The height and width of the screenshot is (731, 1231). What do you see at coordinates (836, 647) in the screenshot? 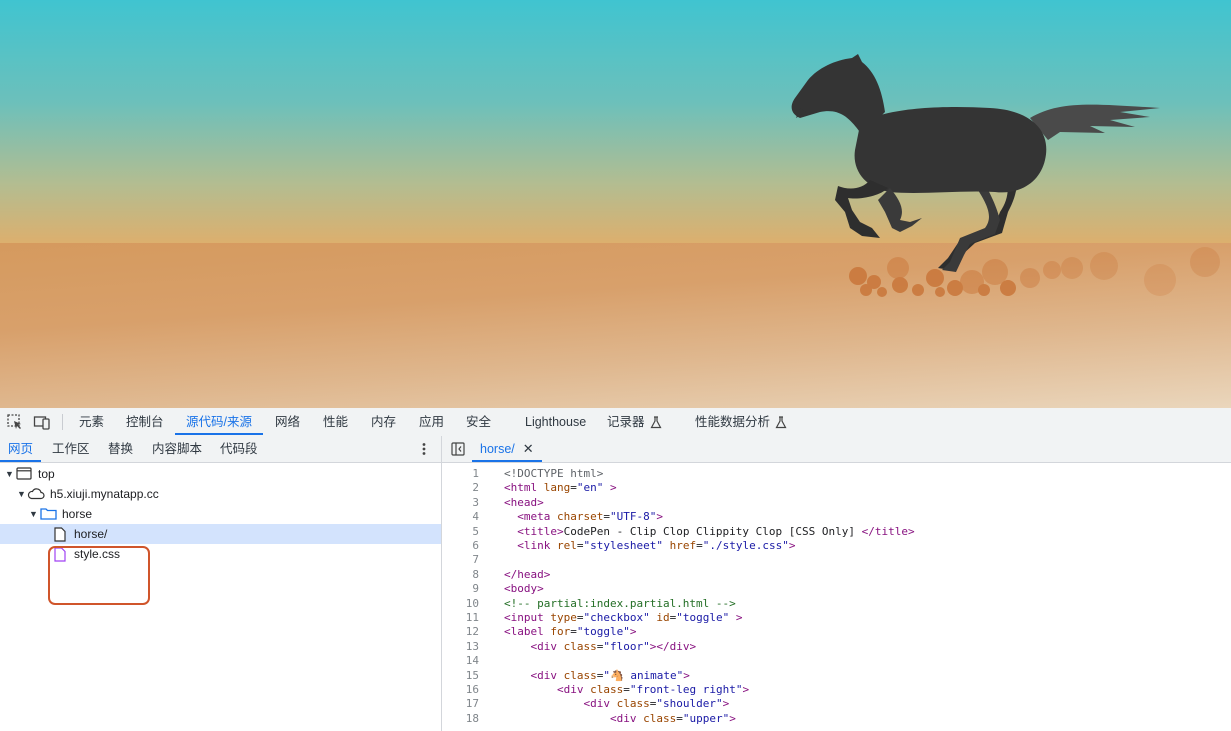
I see `code-line: 13 <div class="floor"></div>` at bounding box center [836, 647].